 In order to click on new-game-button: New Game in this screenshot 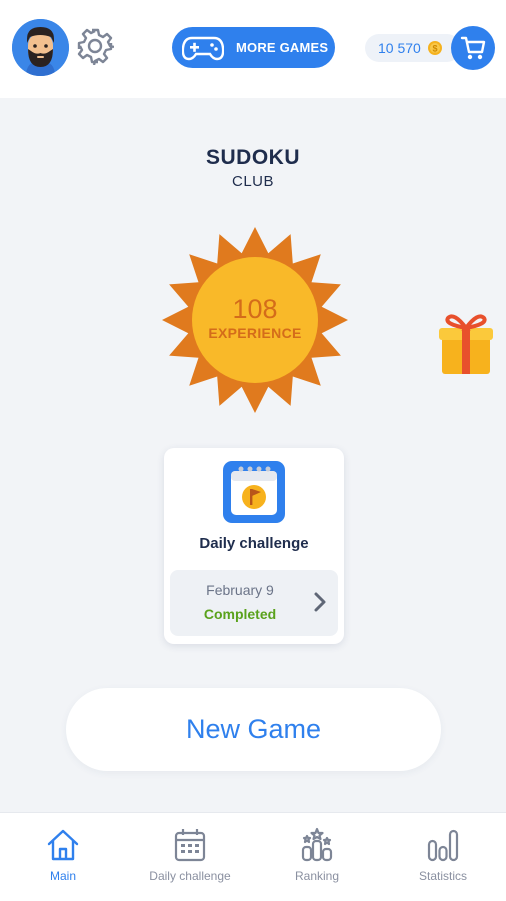, I will do `click(253, 729)`.